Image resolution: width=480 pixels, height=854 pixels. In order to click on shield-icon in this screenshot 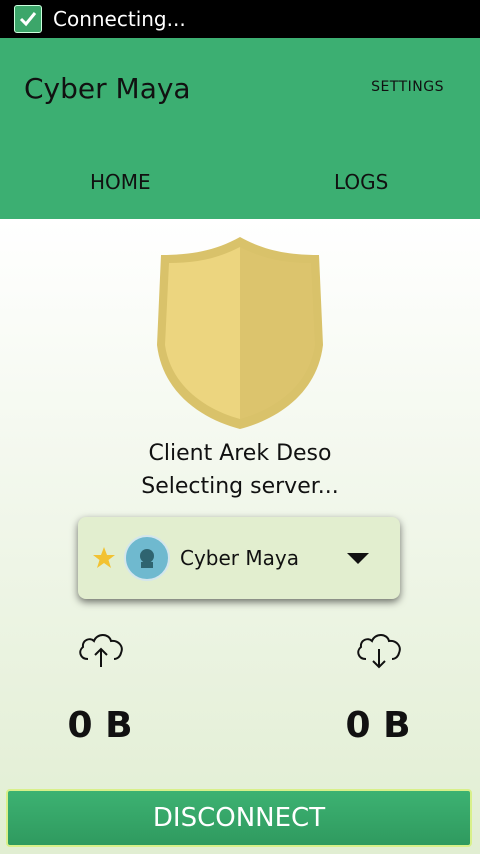, I will do `click(240, 333)`.